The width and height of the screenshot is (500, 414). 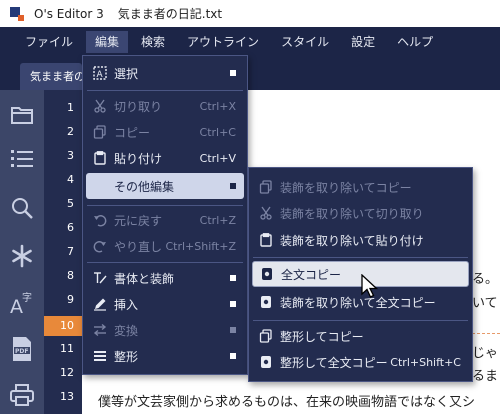 What do you see at coordinates (360, 362) in the screenshot?
I see `submenu-item-shape-and-copy-all: 整形して全文コピー Ctrl+Shift+C` at bounding box center [360, 362].